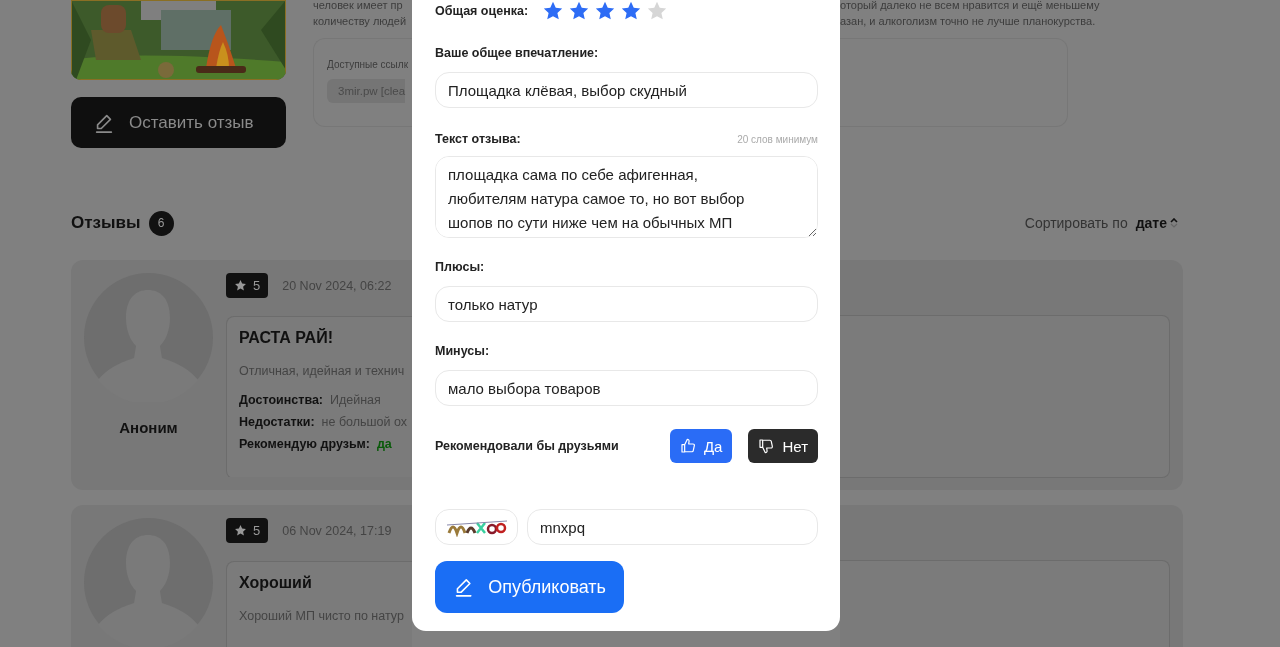  I want to click on sort-label: Сортировать по, so click(1076, 223).